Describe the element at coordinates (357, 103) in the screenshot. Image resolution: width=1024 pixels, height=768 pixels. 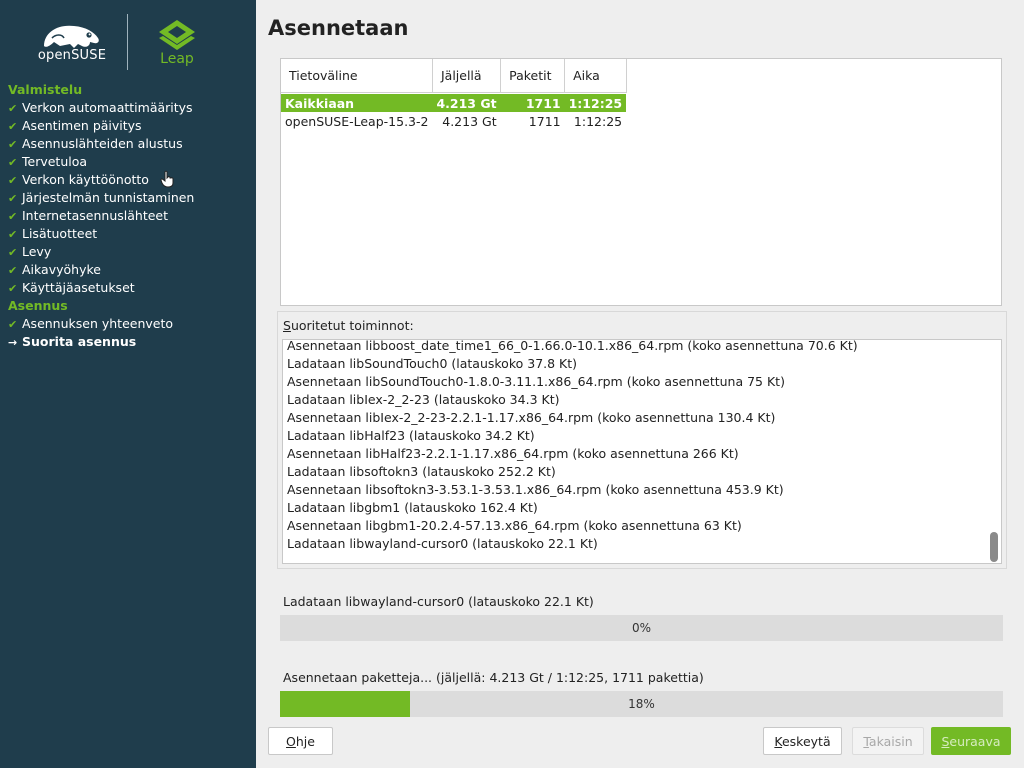
I see `cell-medium: Kaikkiaan` at that location.